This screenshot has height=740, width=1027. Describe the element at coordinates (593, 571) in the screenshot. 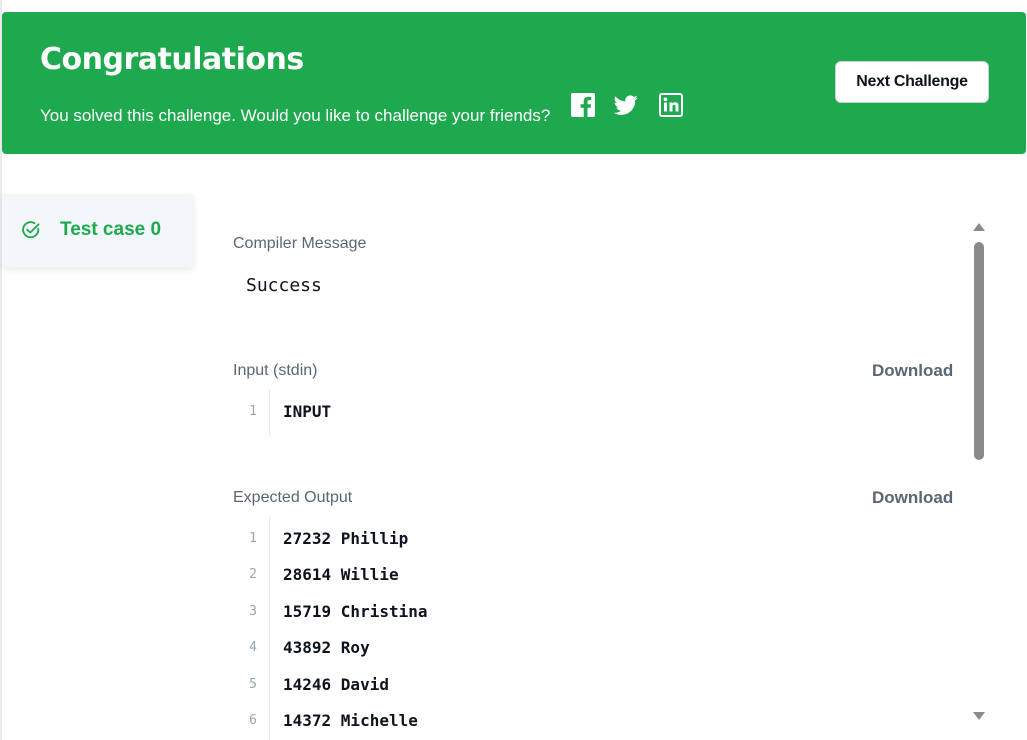

I see `code-line: 2 28614 Willie` at that location.